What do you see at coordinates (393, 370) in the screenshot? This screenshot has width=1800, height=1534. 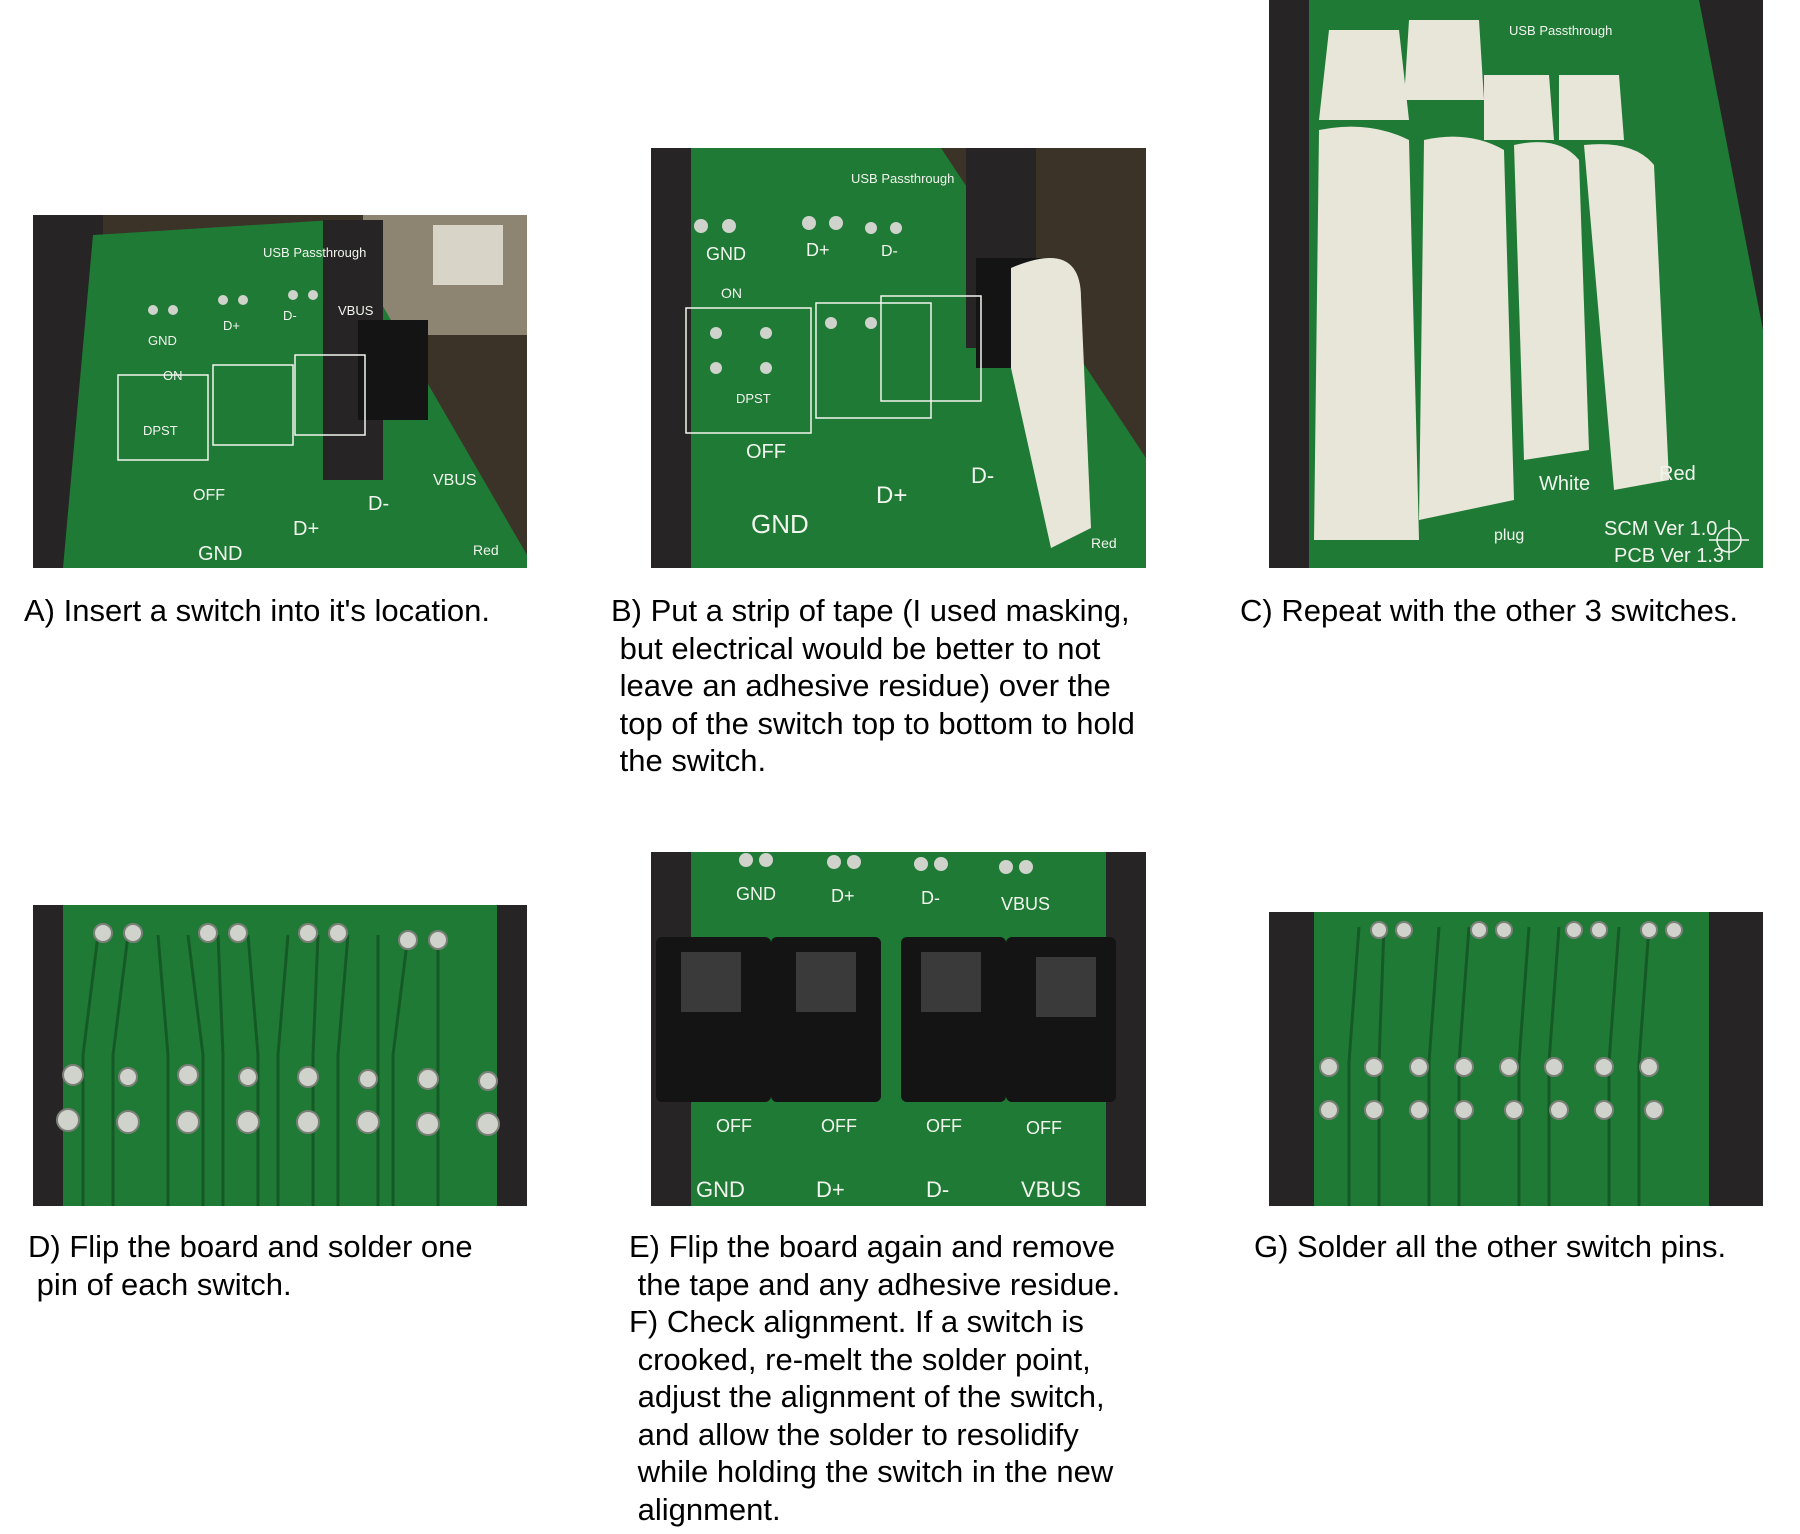 I see `switch-shape` at bounding box center [393, 370].